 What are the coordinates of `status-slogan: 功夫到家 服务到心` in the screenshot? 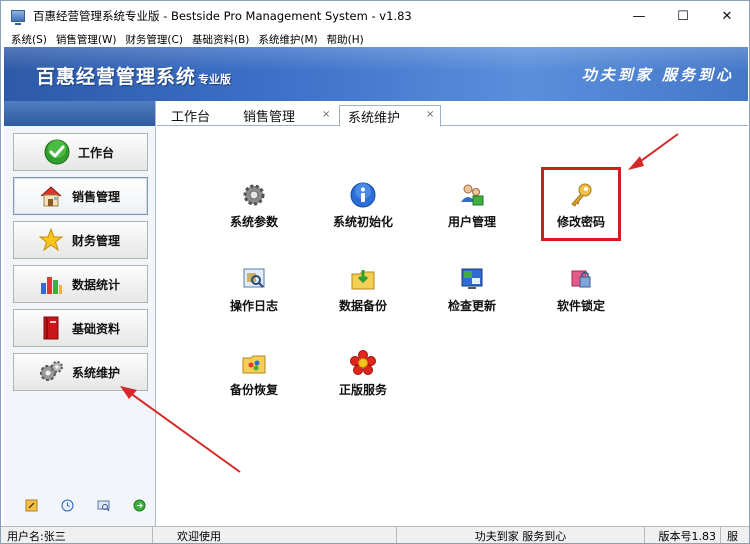 It's located at (521, 535).